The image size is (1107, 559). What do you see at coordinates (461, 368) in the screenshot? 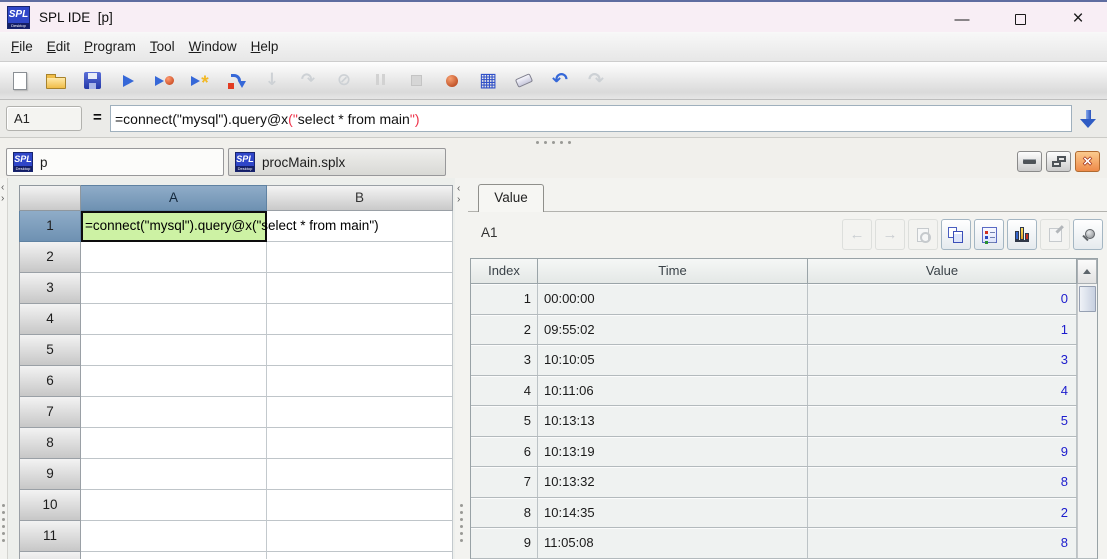
I see `middle-splitter: ‹ ›` at bounding box center [461, 368].